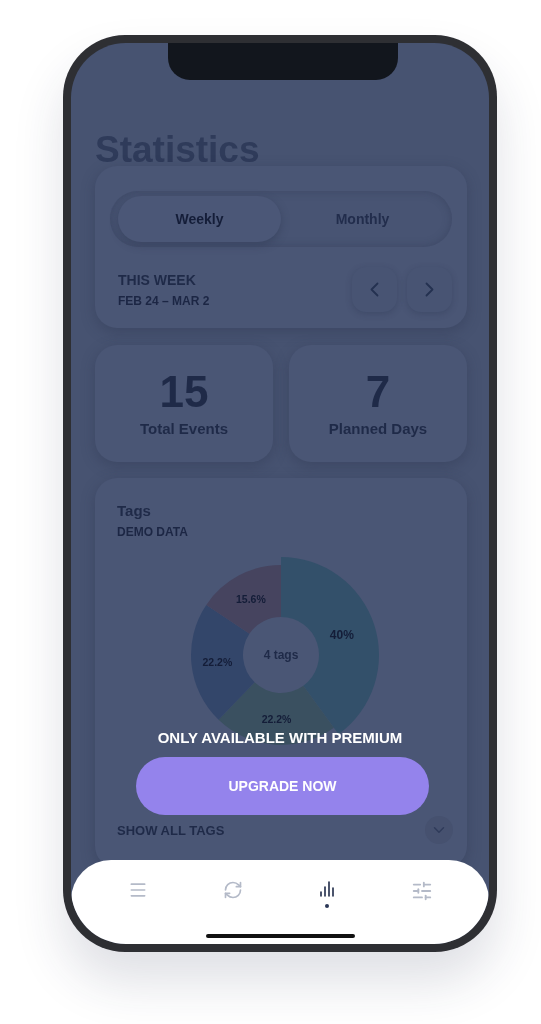 The image size is (541, 1024). I want to click on chevron-left-icon, so click(374, 289).